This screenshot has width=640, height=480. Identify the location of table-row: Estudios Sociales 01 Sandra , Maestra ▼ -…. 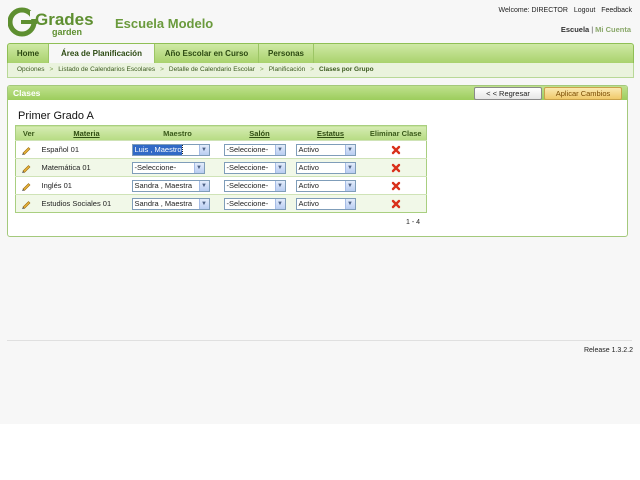
(221, 203).